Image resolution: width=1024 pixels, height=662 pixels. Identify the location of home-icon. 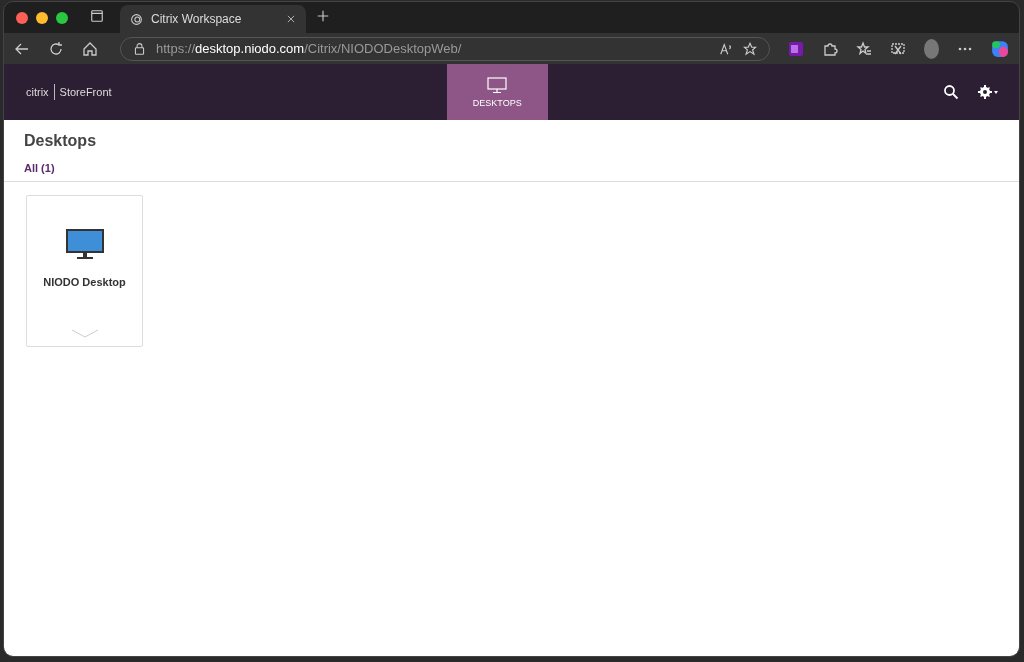
(90, 48).